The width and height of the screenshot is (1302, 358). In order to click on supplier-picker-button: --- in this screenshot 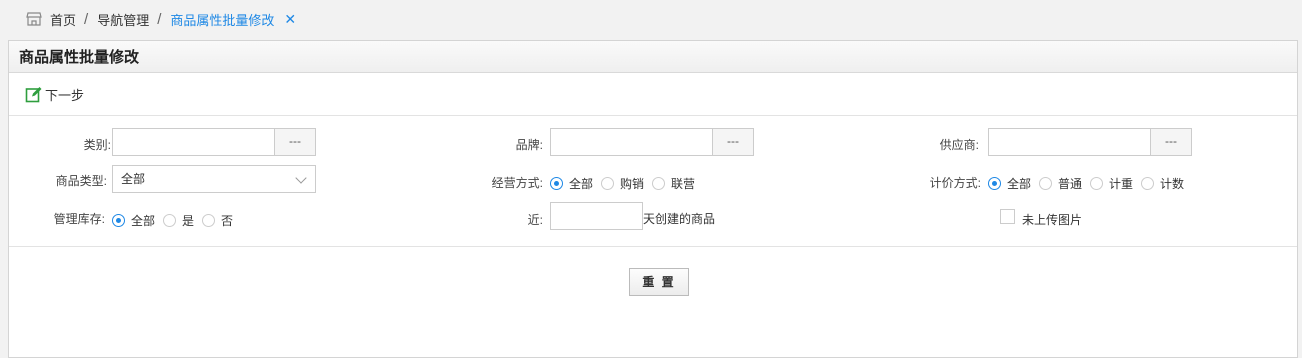, I will do `click(1171, 142)`.